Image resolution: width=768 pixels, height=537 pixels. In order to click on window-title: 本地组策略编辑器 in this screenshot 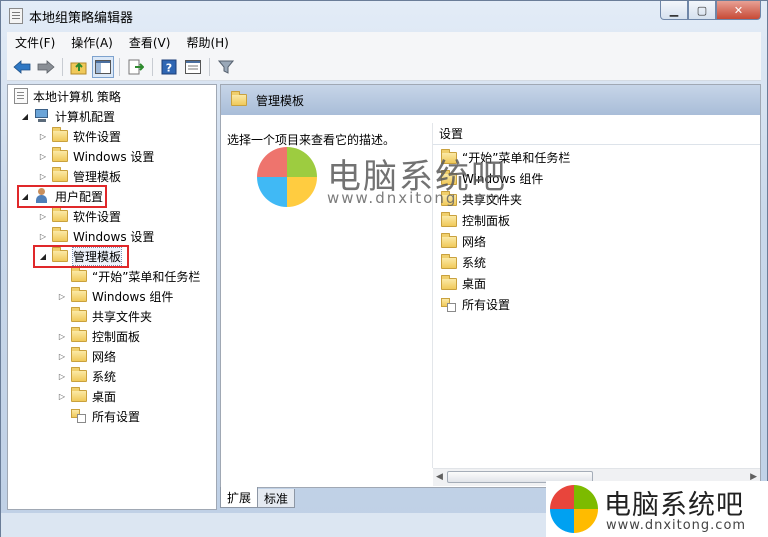, I will do `click(81, 18)`.